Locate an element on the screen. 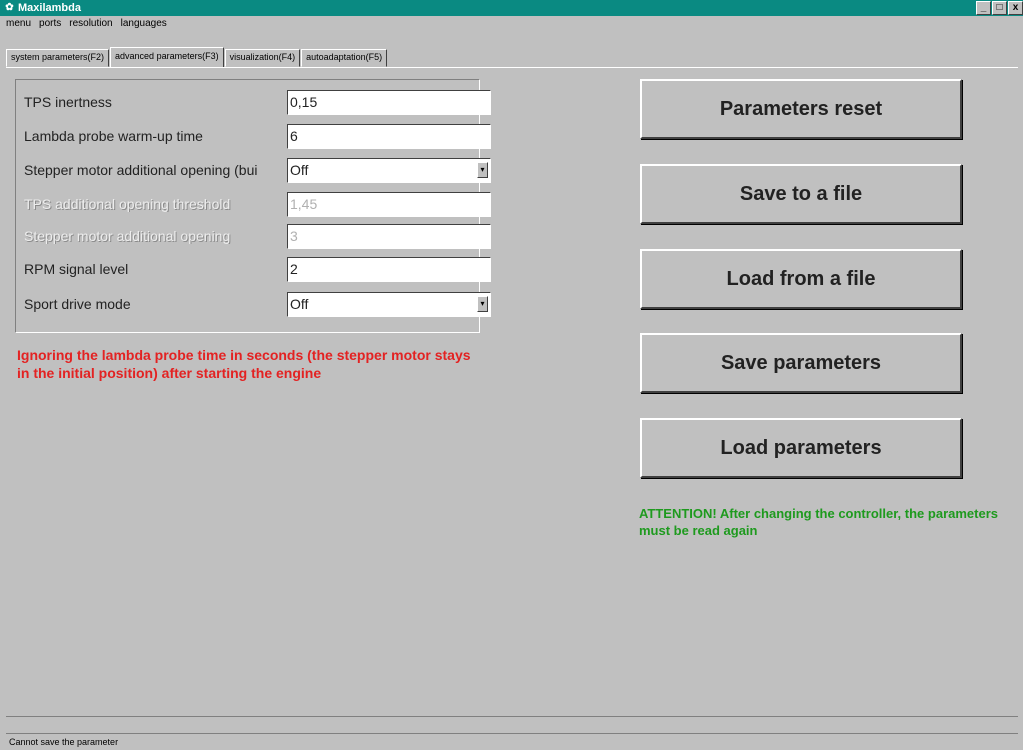 The height and width of the screenshot is (750, 1023). window-title: Maxilambda is located at coordinates (49, 8).